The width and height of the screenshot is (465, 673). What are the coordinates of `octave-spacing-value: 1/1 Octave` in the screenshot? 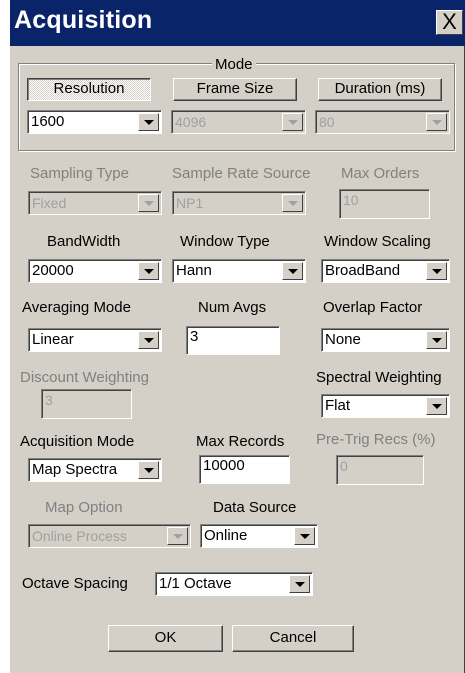 It's located at (195, 583).